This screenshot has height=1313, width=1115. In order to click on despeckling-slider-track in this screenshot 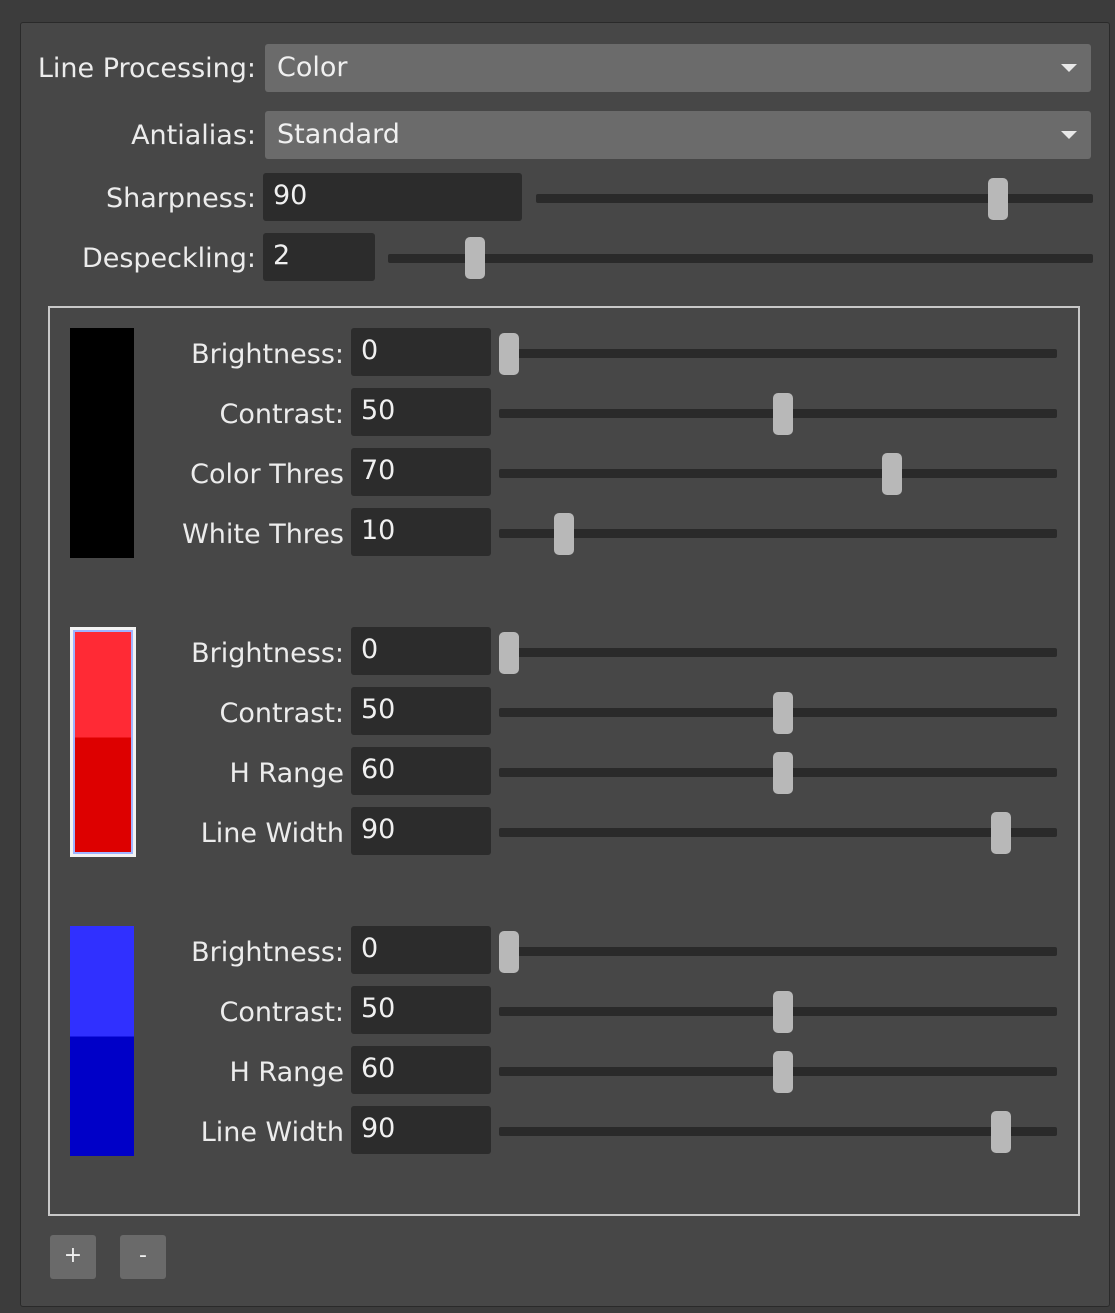, I will do `click(740, 258)`.